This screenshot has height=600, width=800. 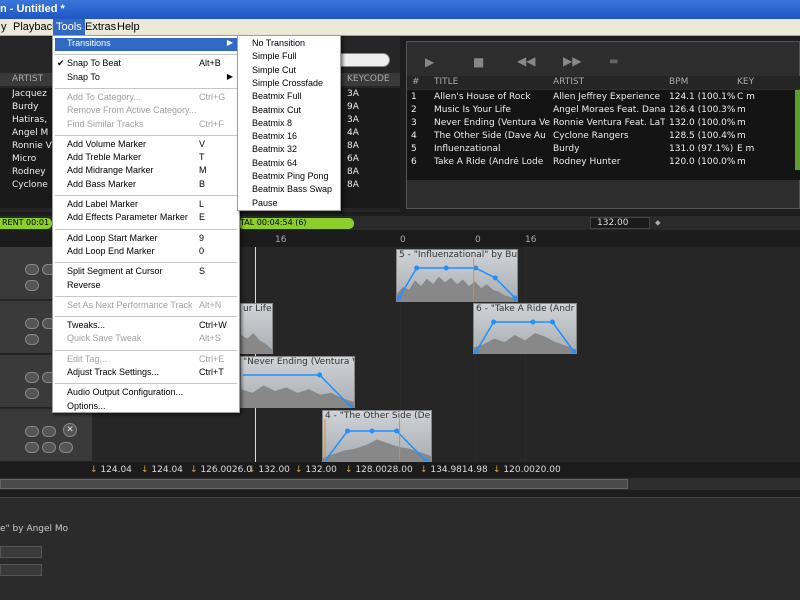 What do you see at coordinates (146, 78) in the screenshot?
I see `menu-item-snap-to: Snap To ▶` at bounding box center [146, 78].